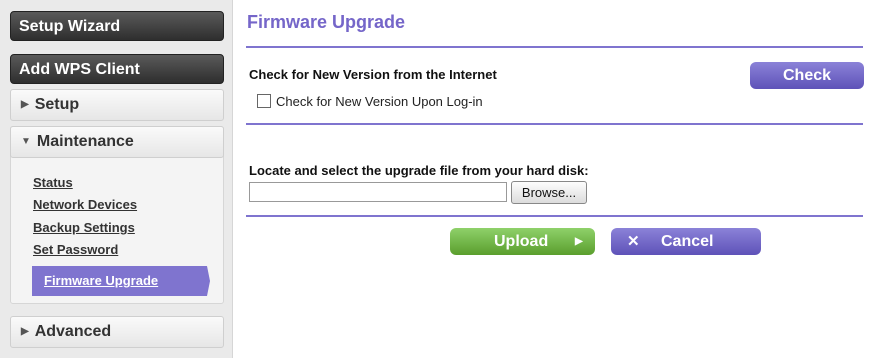 The width and height of the screenshot is (877, 358). I want to click on page-title: Firmware Upgrade, so click(326, 22).